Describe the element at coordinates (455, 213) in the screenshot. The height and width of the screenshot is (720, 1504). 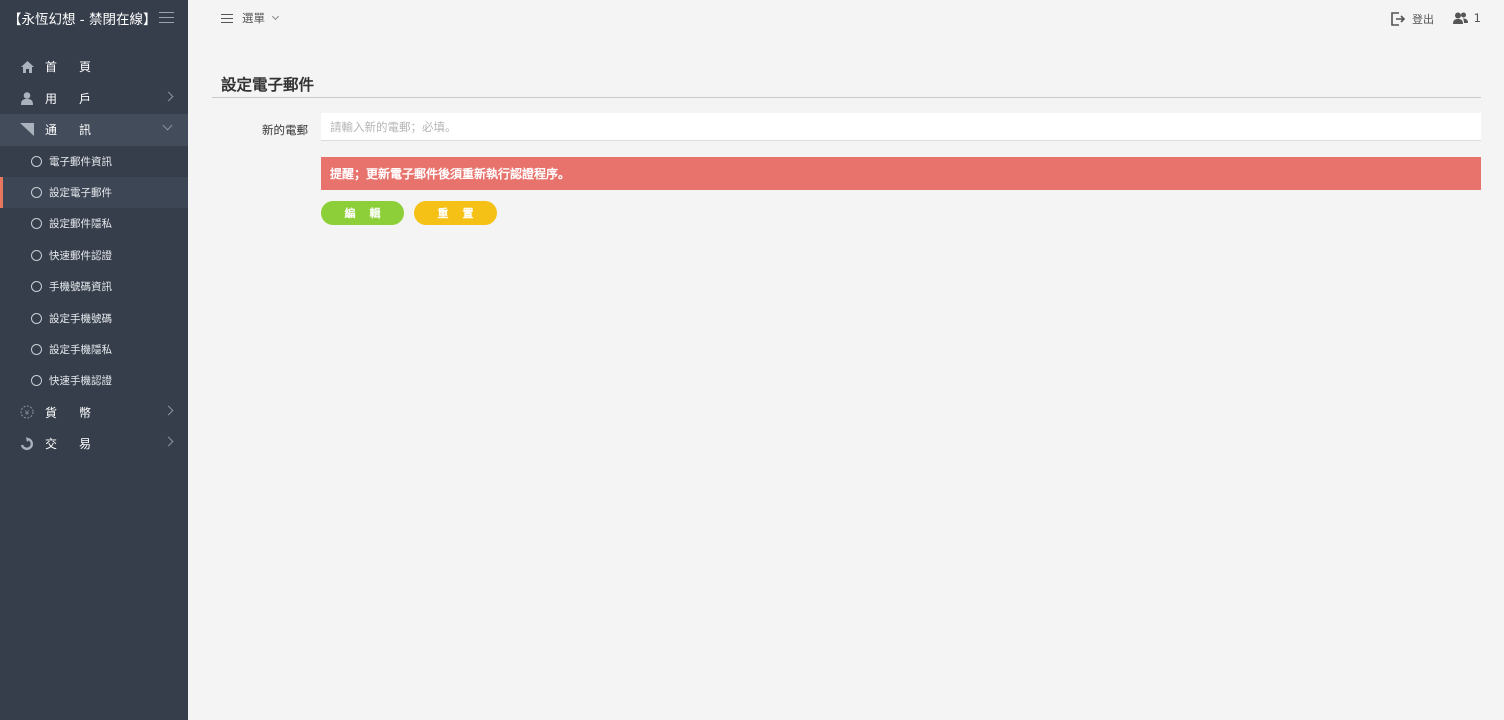
I see `reset-button: 重置` at that location.